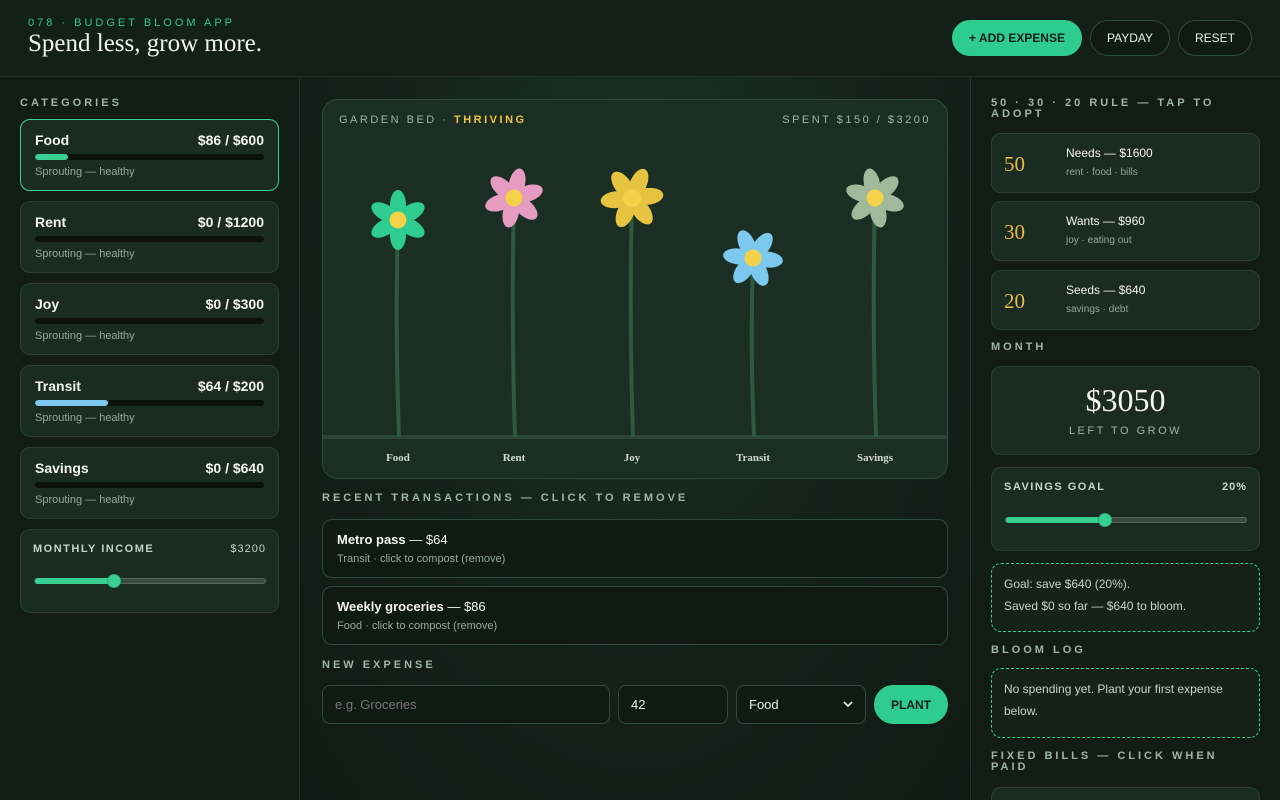 This screenshot has height=800, width=1280. I want to click on transaction-name: Weekly groceries, so click(390, 606).